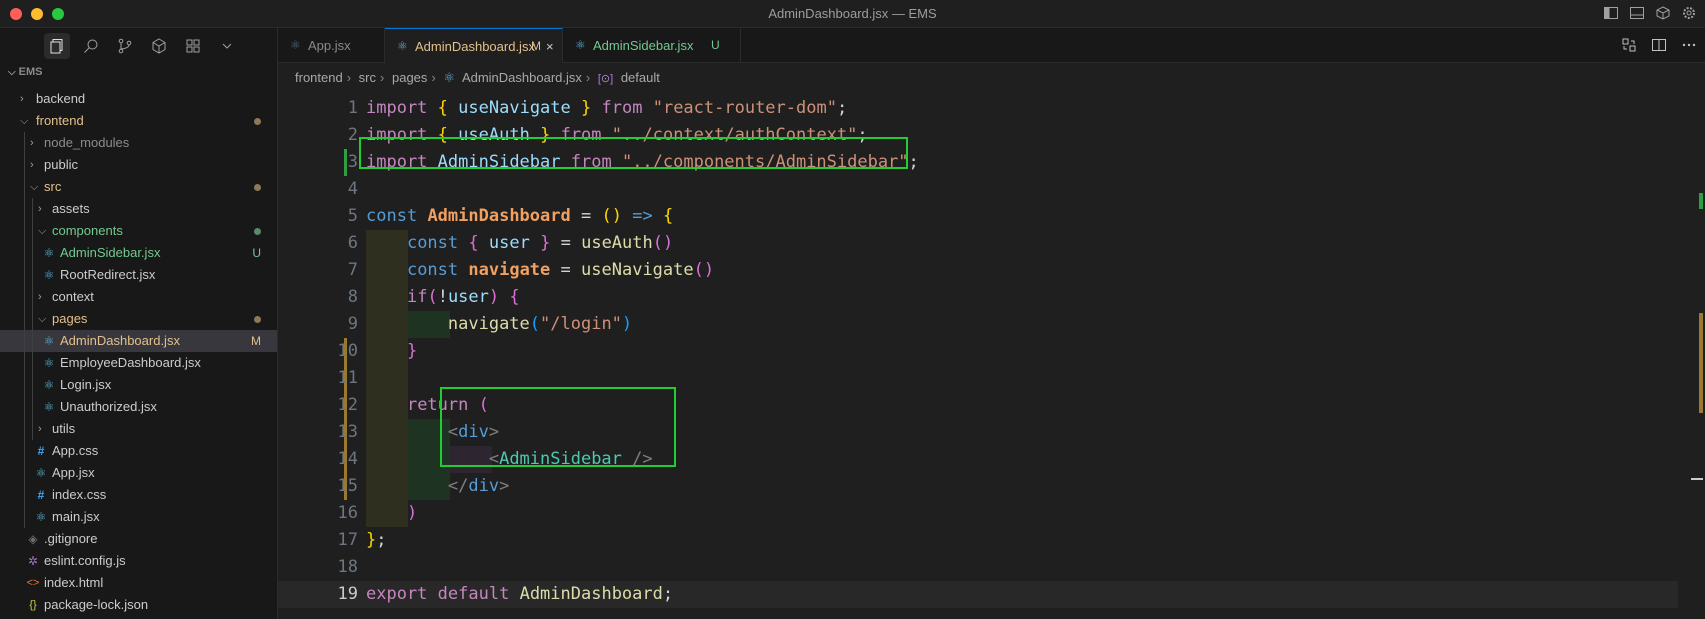 Image resolution: width=1705 pixels, height=619 pixels. I want to click on code-line: navigate("/login"), so click(540, 324).